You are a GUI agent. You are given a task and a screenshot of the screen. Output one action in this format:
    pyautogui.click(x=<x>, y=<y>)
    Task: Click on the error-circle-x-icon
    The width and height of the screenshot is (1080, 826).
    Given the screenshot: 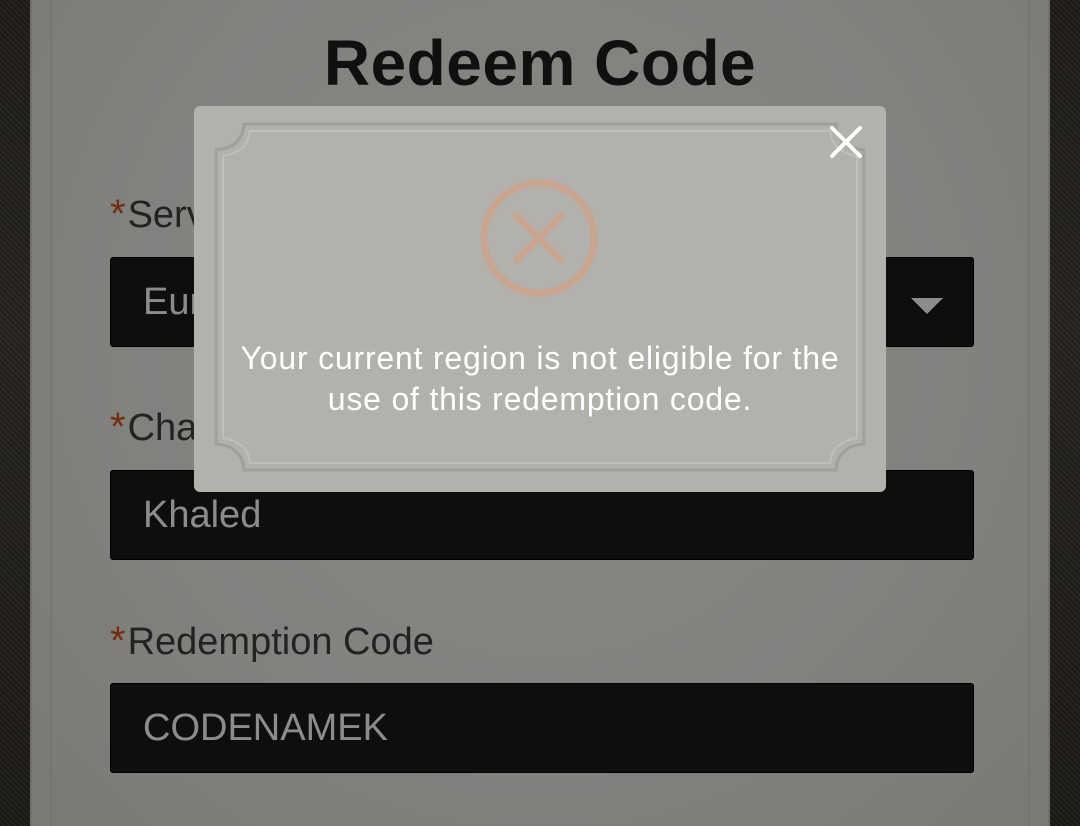 What is the action you would take?
    pyautogui.click(x=539, y=238)
    